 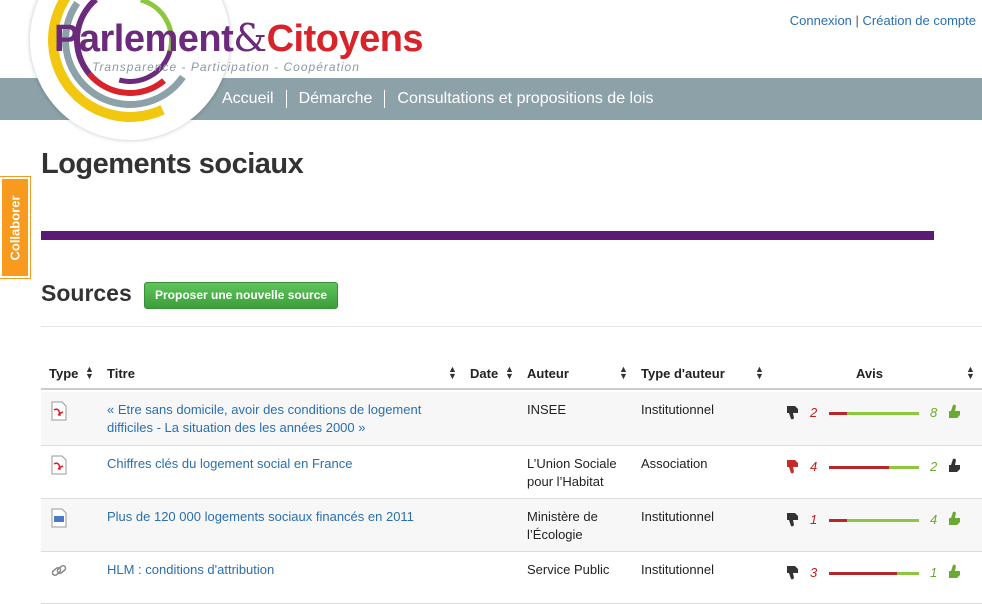 I want to click on logo-ampersand: &, so click(x=250, y=38).